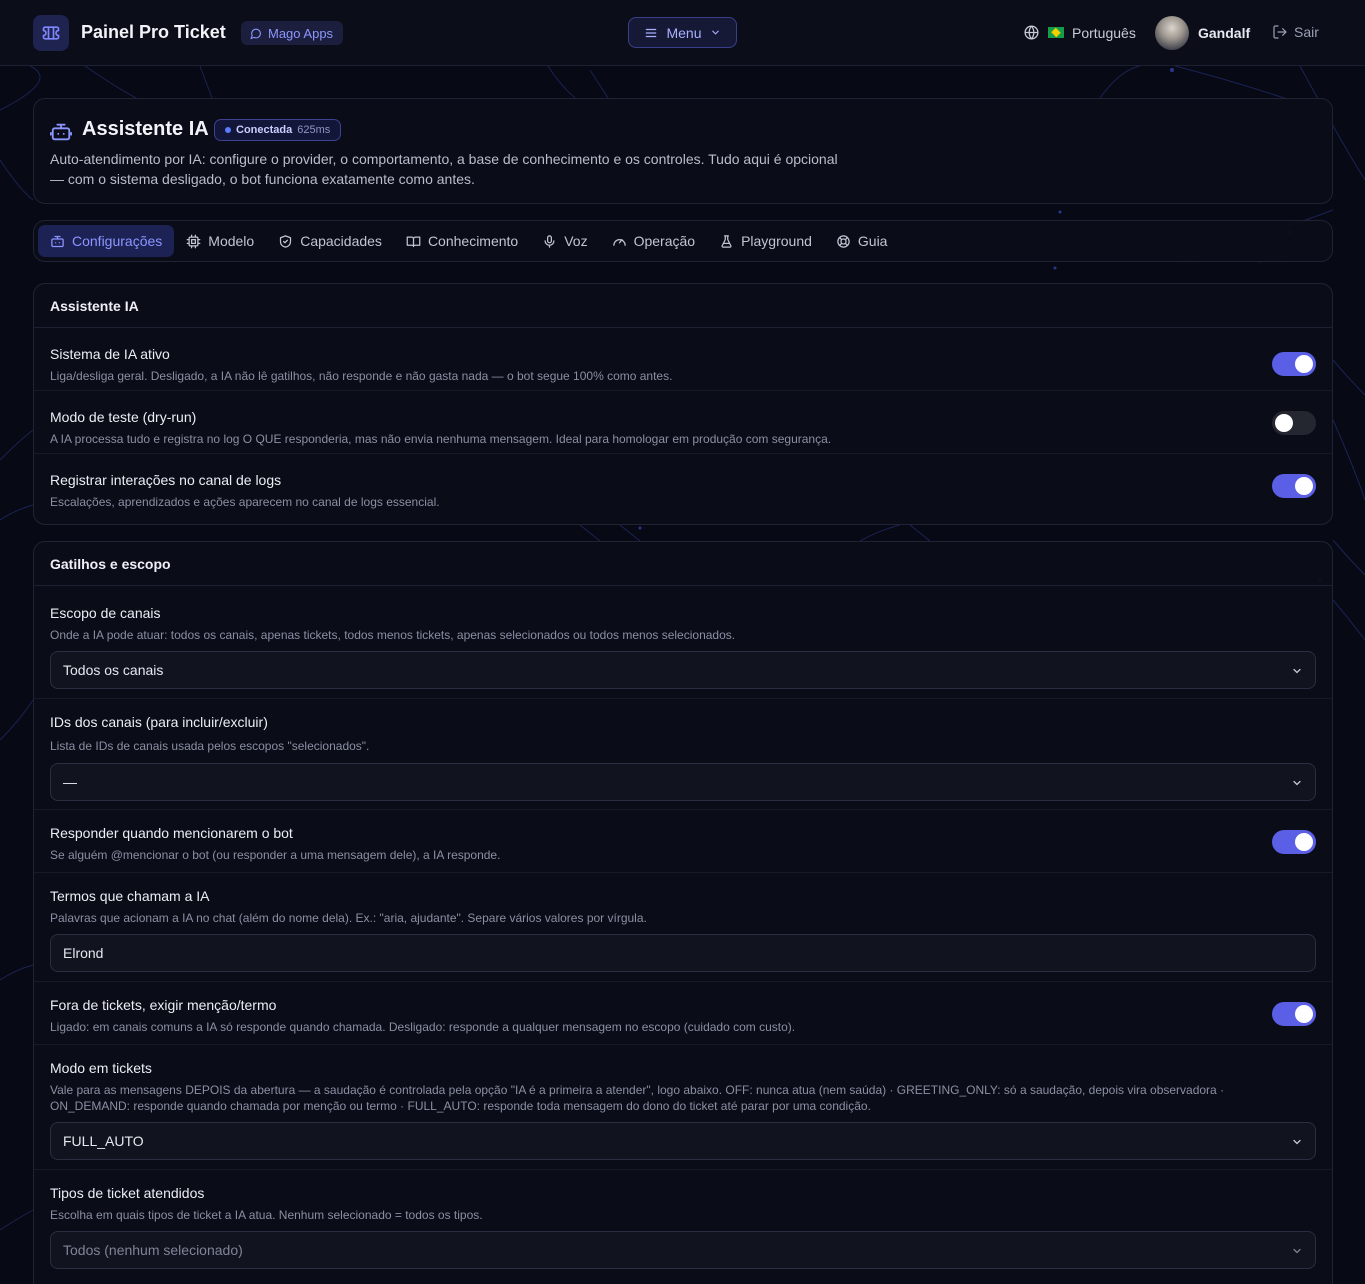 The width and height of the screenshot is (1365, 1284). I want to click on lifebuoy-icon, so click(843, 241).